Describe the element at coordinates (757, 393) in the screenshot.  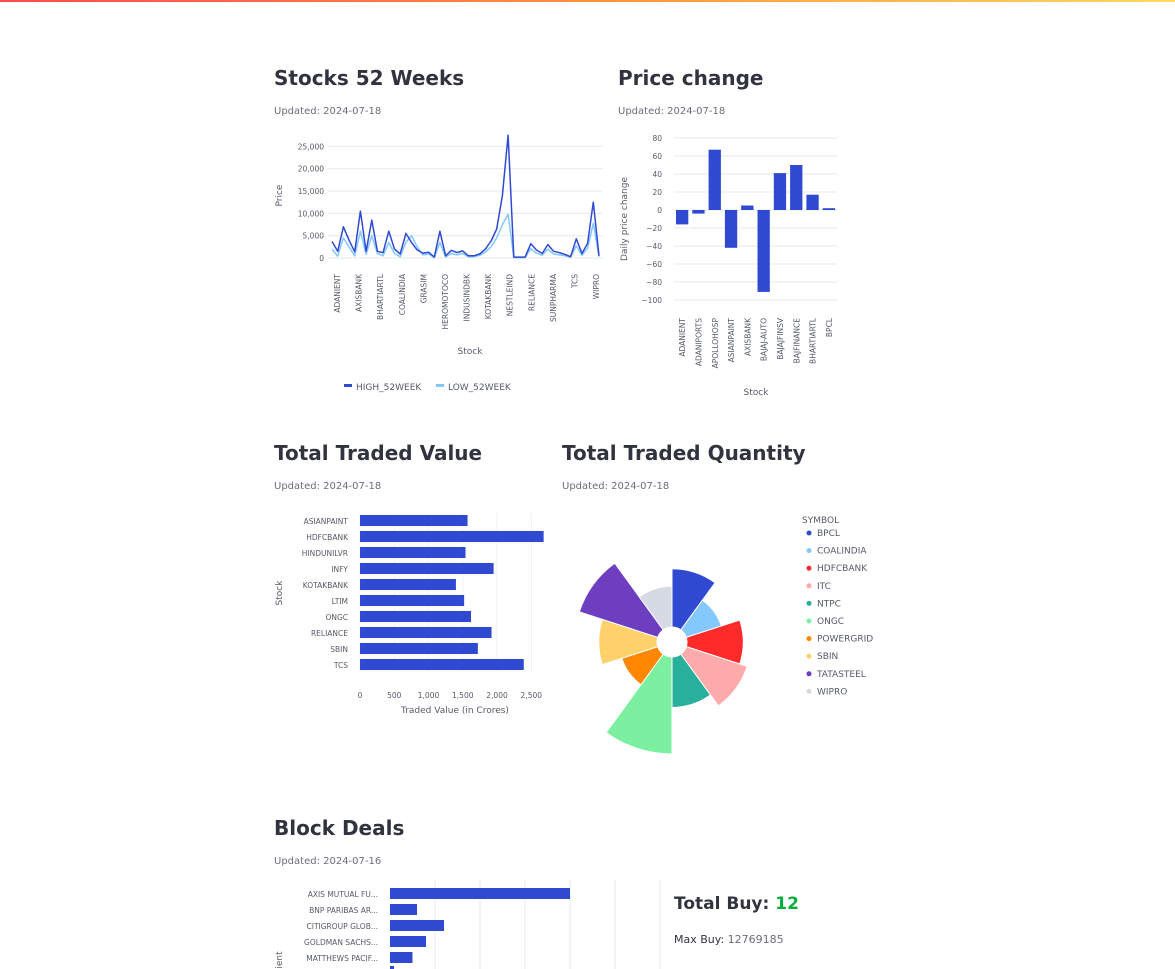
I see `x-axis-title: Stock` at that location.